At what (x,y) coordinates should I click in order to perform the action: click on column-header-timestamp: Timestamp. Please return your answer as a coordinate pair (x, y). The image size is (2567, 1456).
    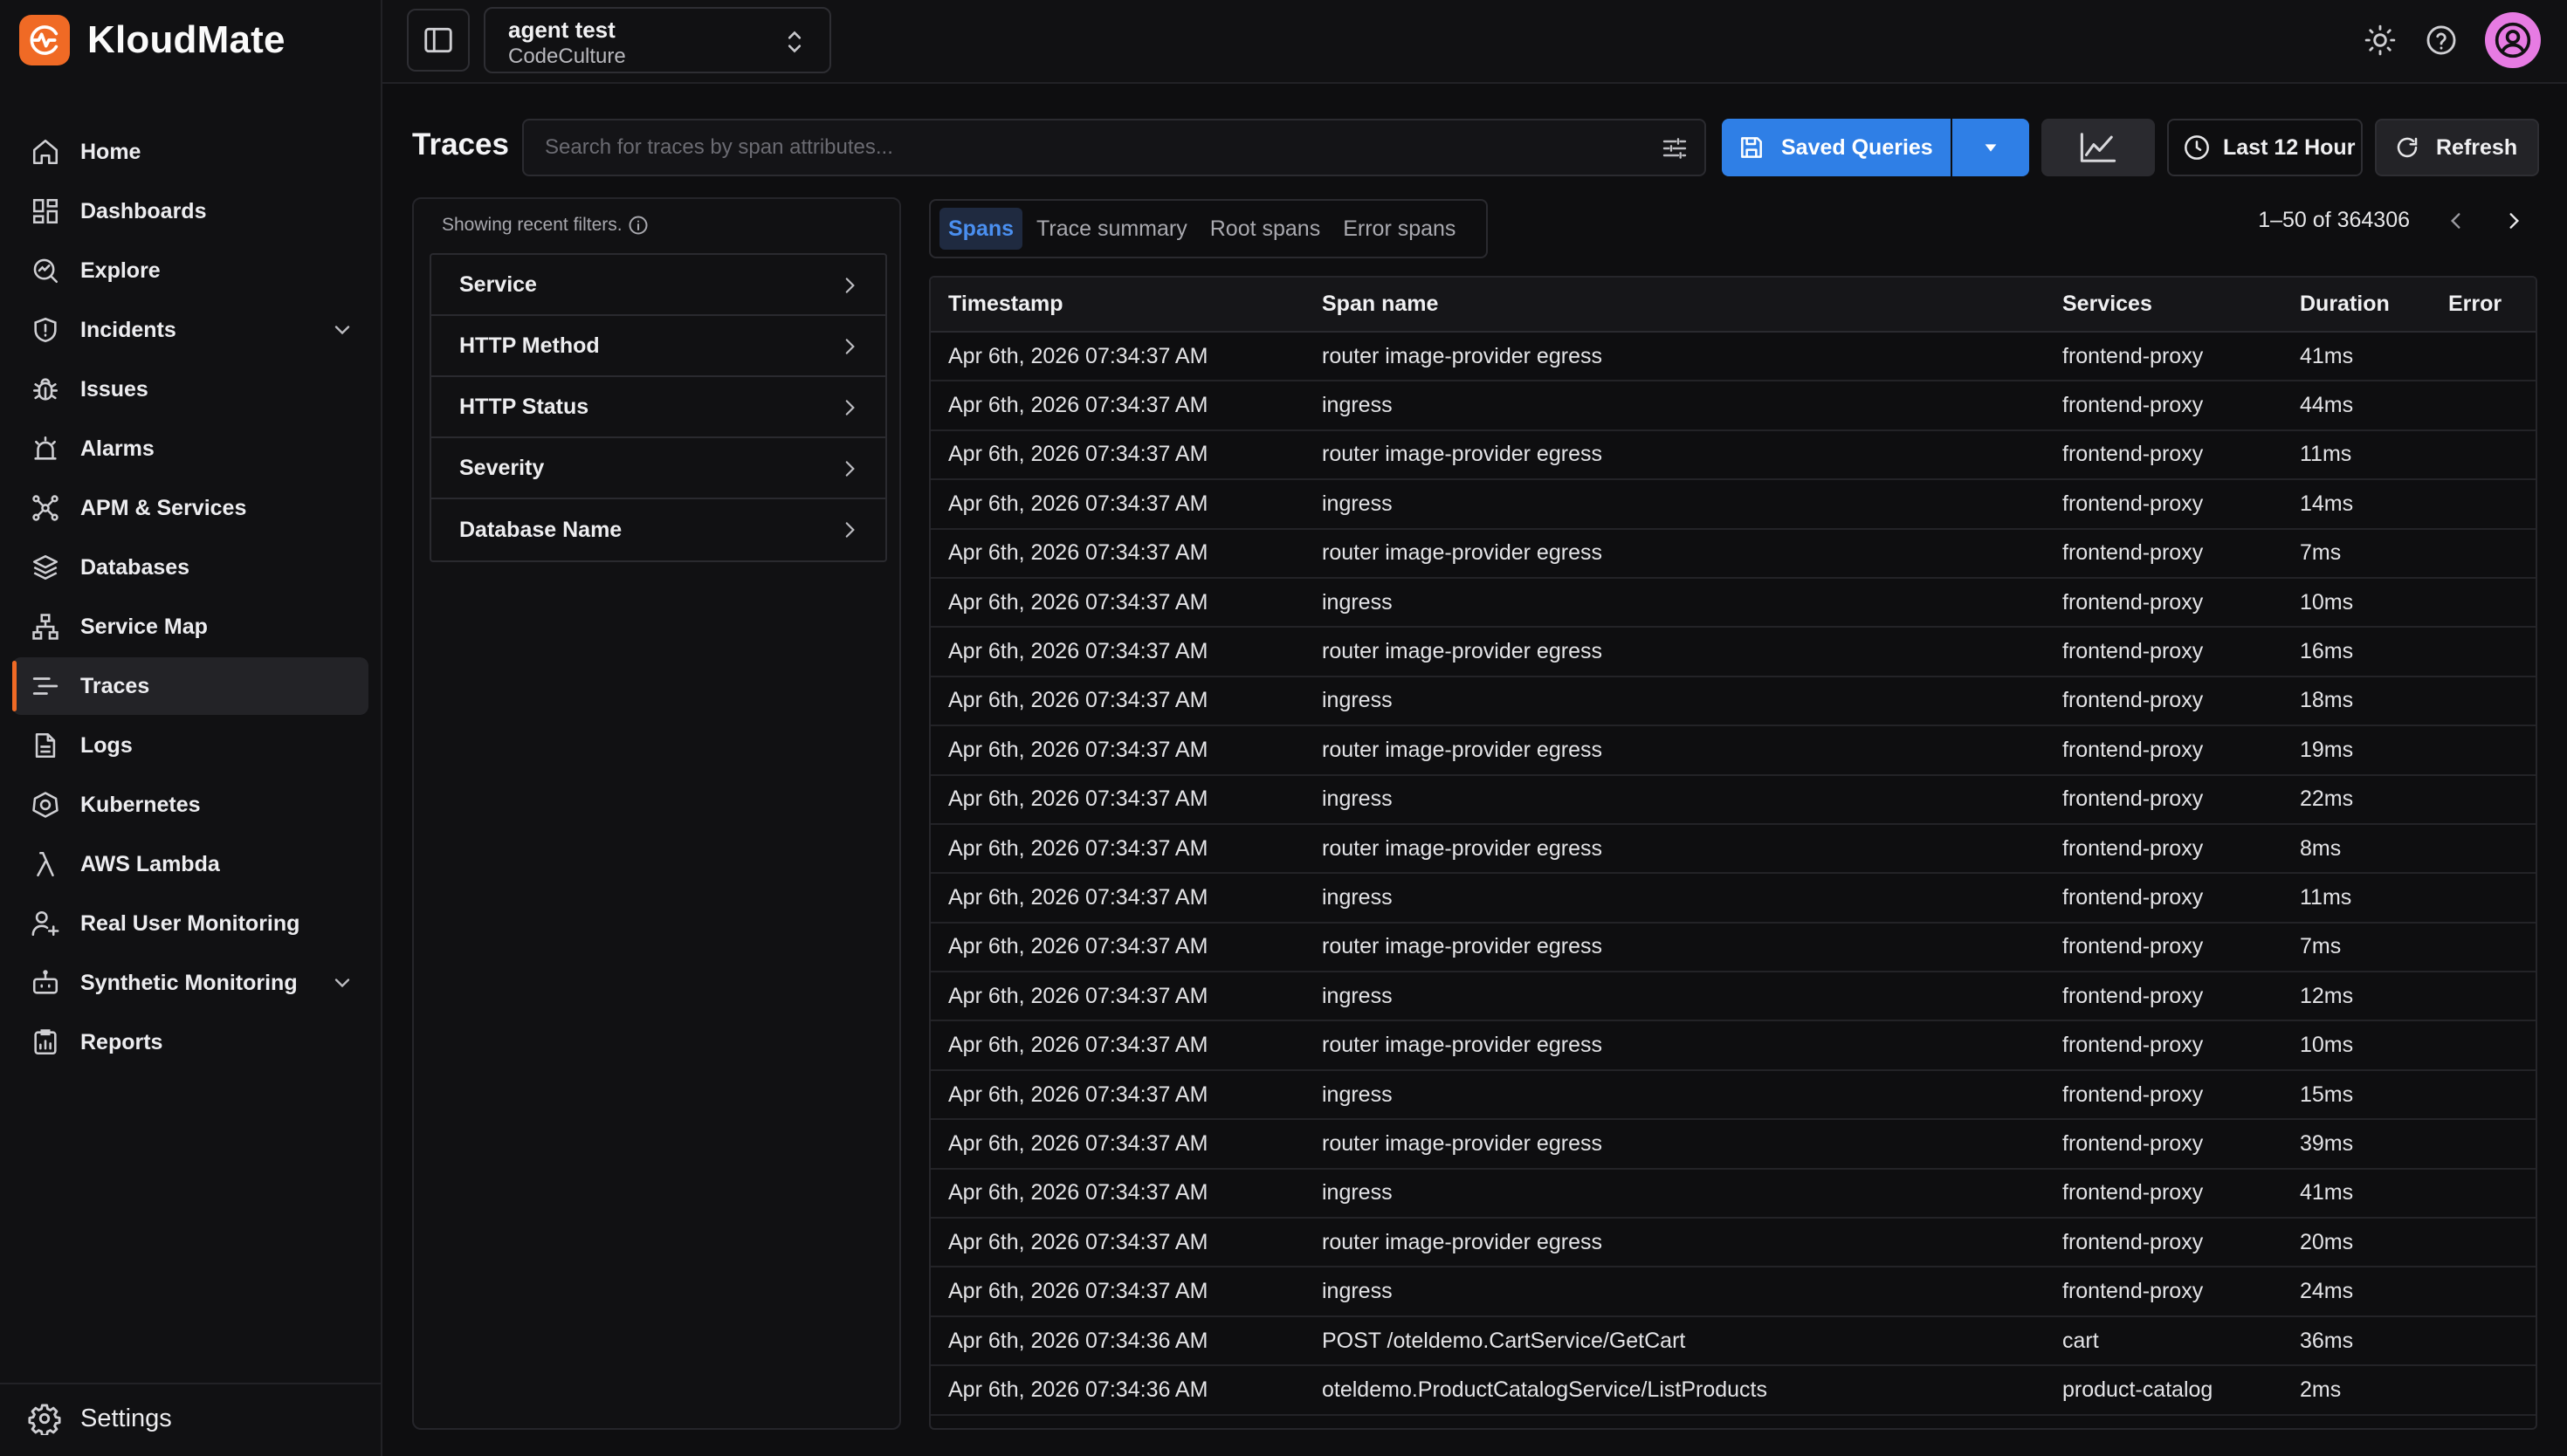
    Looking at the image, I should click on (1117, 305).